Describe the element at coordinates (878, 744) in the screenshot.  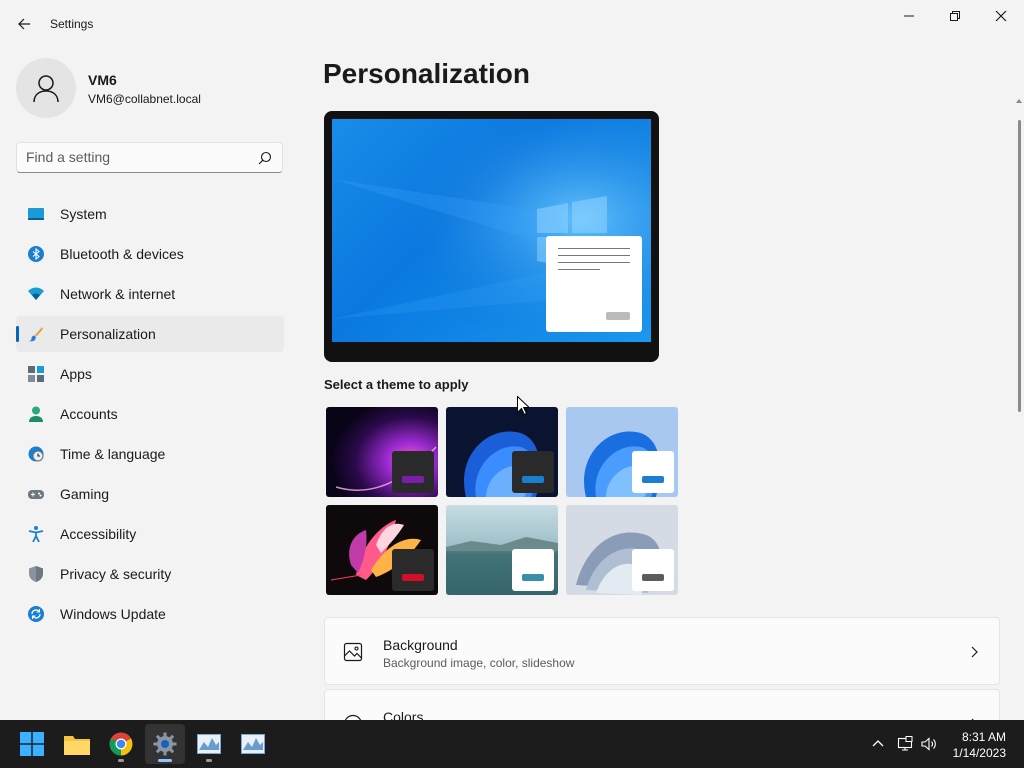
I see `chevron-up-icon` at that location.